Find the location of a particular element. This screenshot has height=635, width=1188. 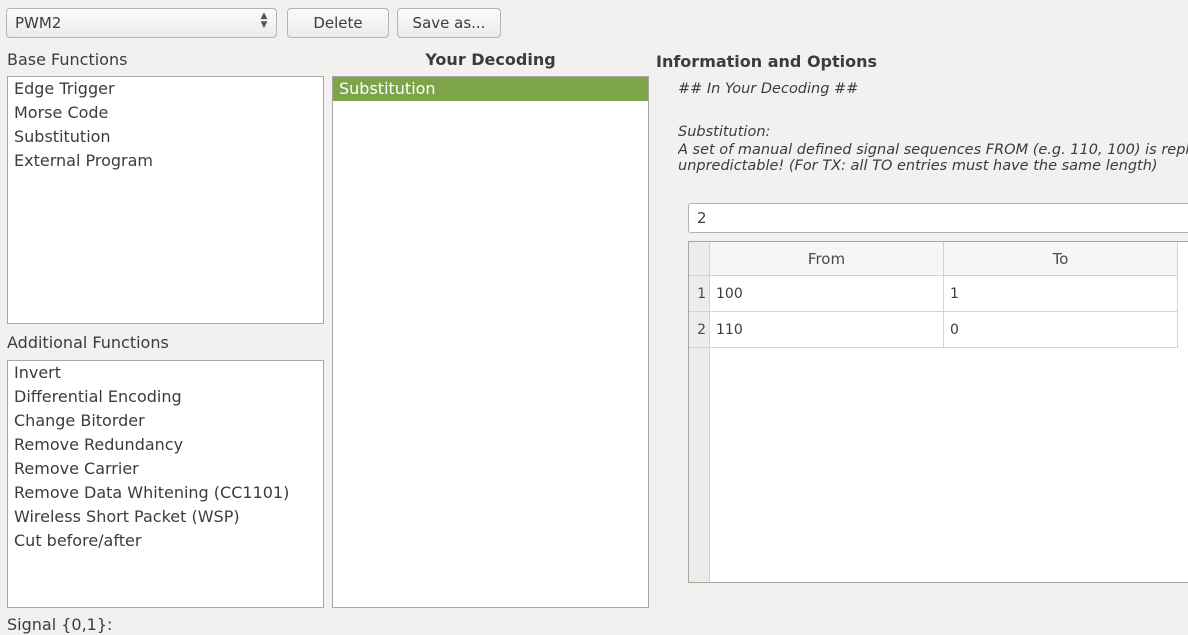

table-corner is located at coordinates (699, 259).